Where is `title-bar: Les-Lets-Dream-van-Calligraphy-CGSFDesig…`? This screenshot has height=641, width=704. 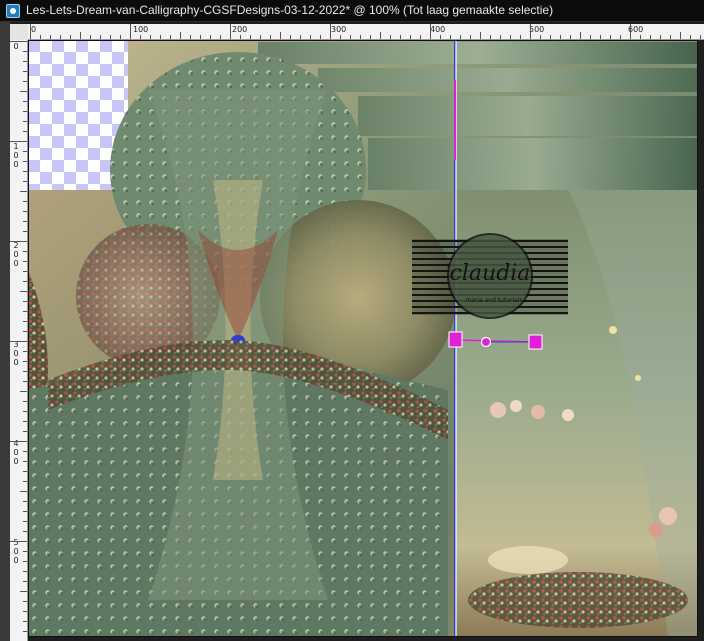
title-bar: Les-Lets-Dream-van-Calligraphy-CGSFDesig… is located at coordinates (352, 11).